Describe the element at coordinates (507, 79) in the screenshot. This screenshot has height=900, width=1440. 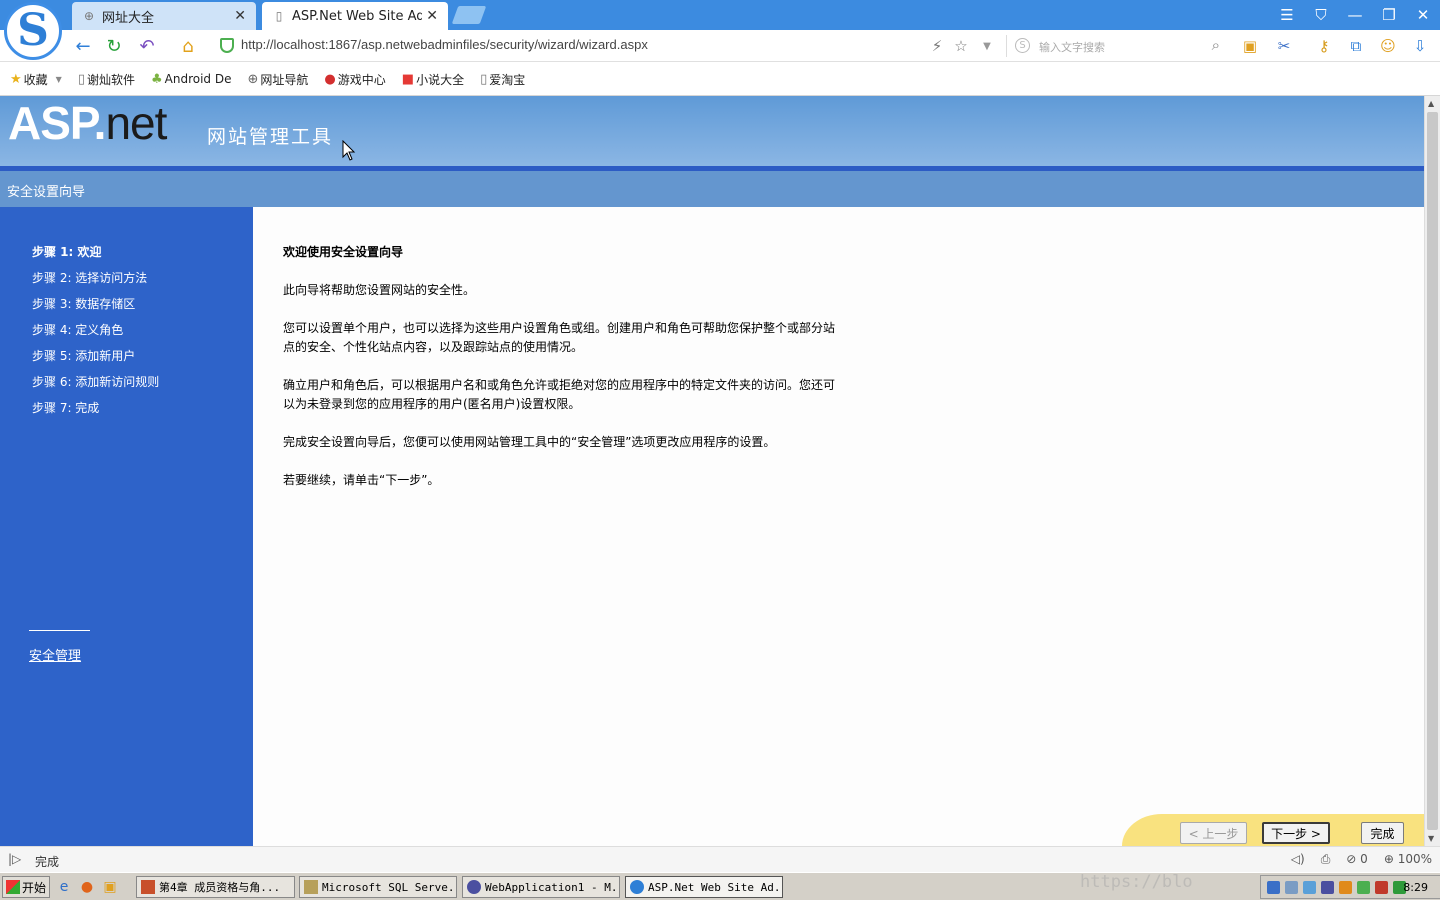
I see `favorite-label: 爱淘宝` at that location.